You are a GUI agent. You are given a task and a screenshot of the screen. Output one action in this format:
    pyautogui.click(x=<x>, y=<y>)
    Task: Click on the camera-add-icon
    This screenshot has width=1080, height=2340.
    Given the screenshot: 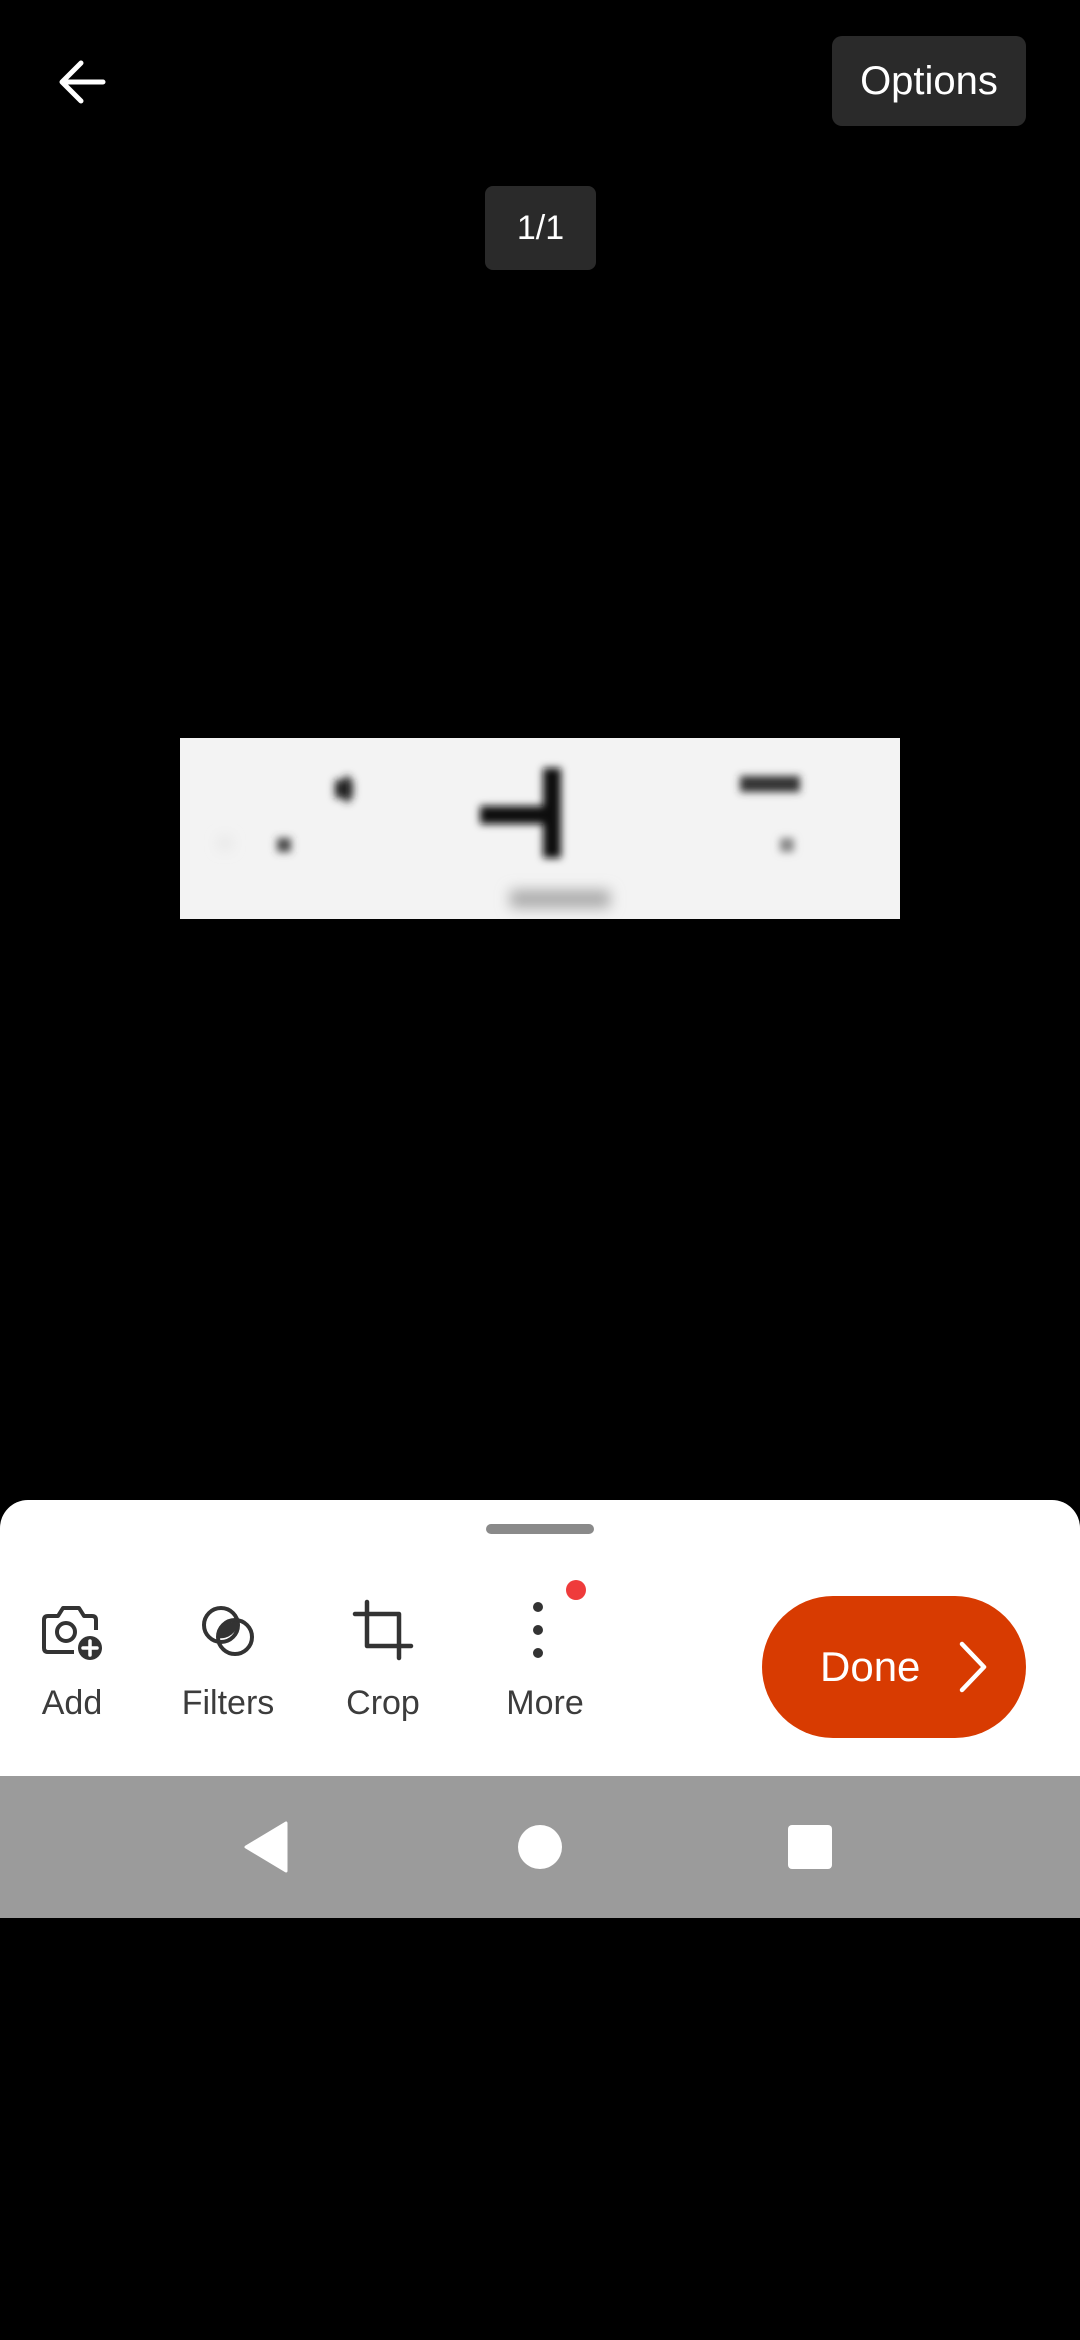 What is the action you would take?
    pyautogui.click(x=72, y=1630)
    